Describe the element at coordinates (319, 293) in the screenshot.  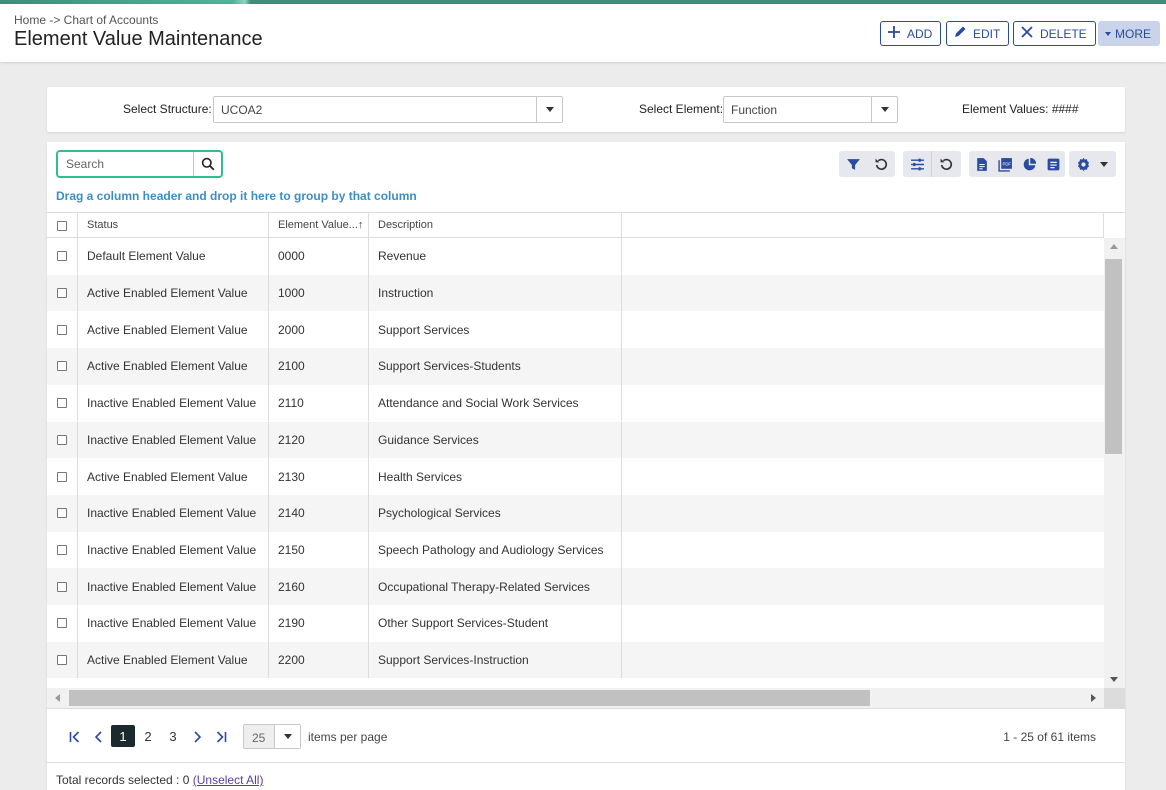
I see `element-value-cell: 1000` at that location.